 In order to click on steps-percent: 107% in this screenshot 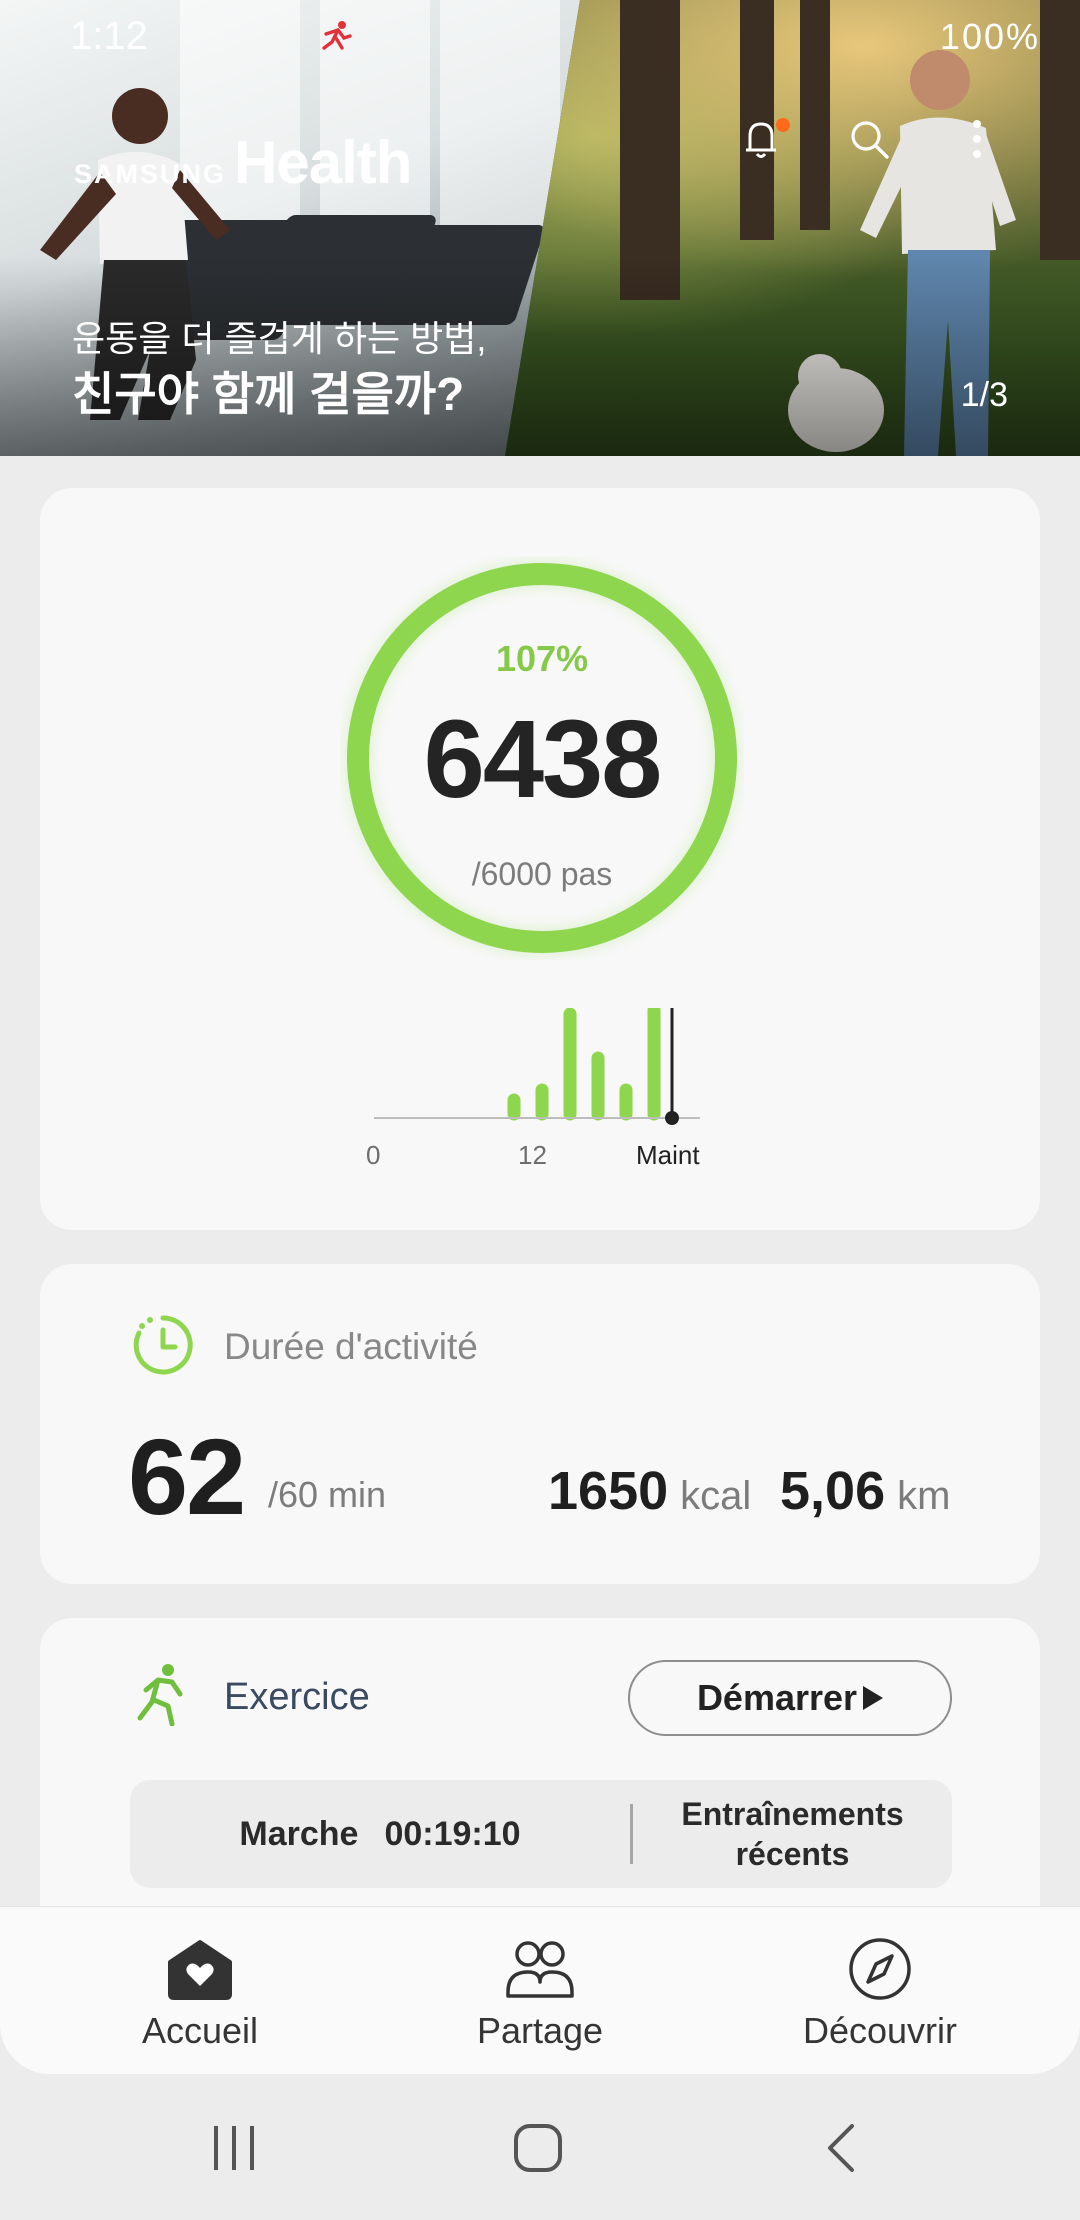, I will do `click(542, 658)`.